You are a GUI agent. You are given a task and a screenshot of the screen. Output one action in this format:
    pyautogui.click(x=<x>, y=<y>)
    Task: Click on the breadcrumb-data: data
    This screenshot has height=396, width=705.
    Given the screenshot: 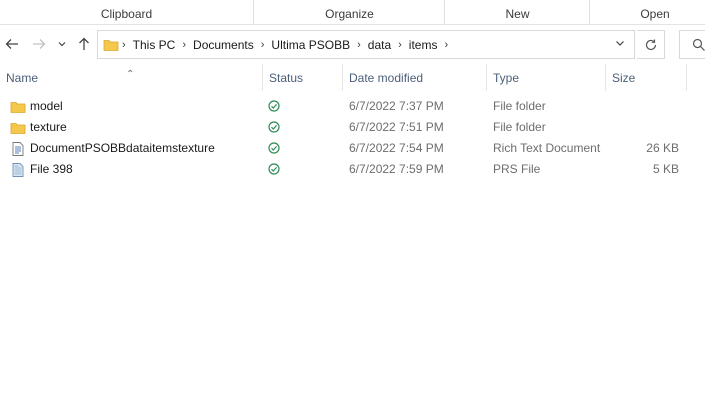 What is the action you would take?
    pyautogui.click(x=379, y=45)
    